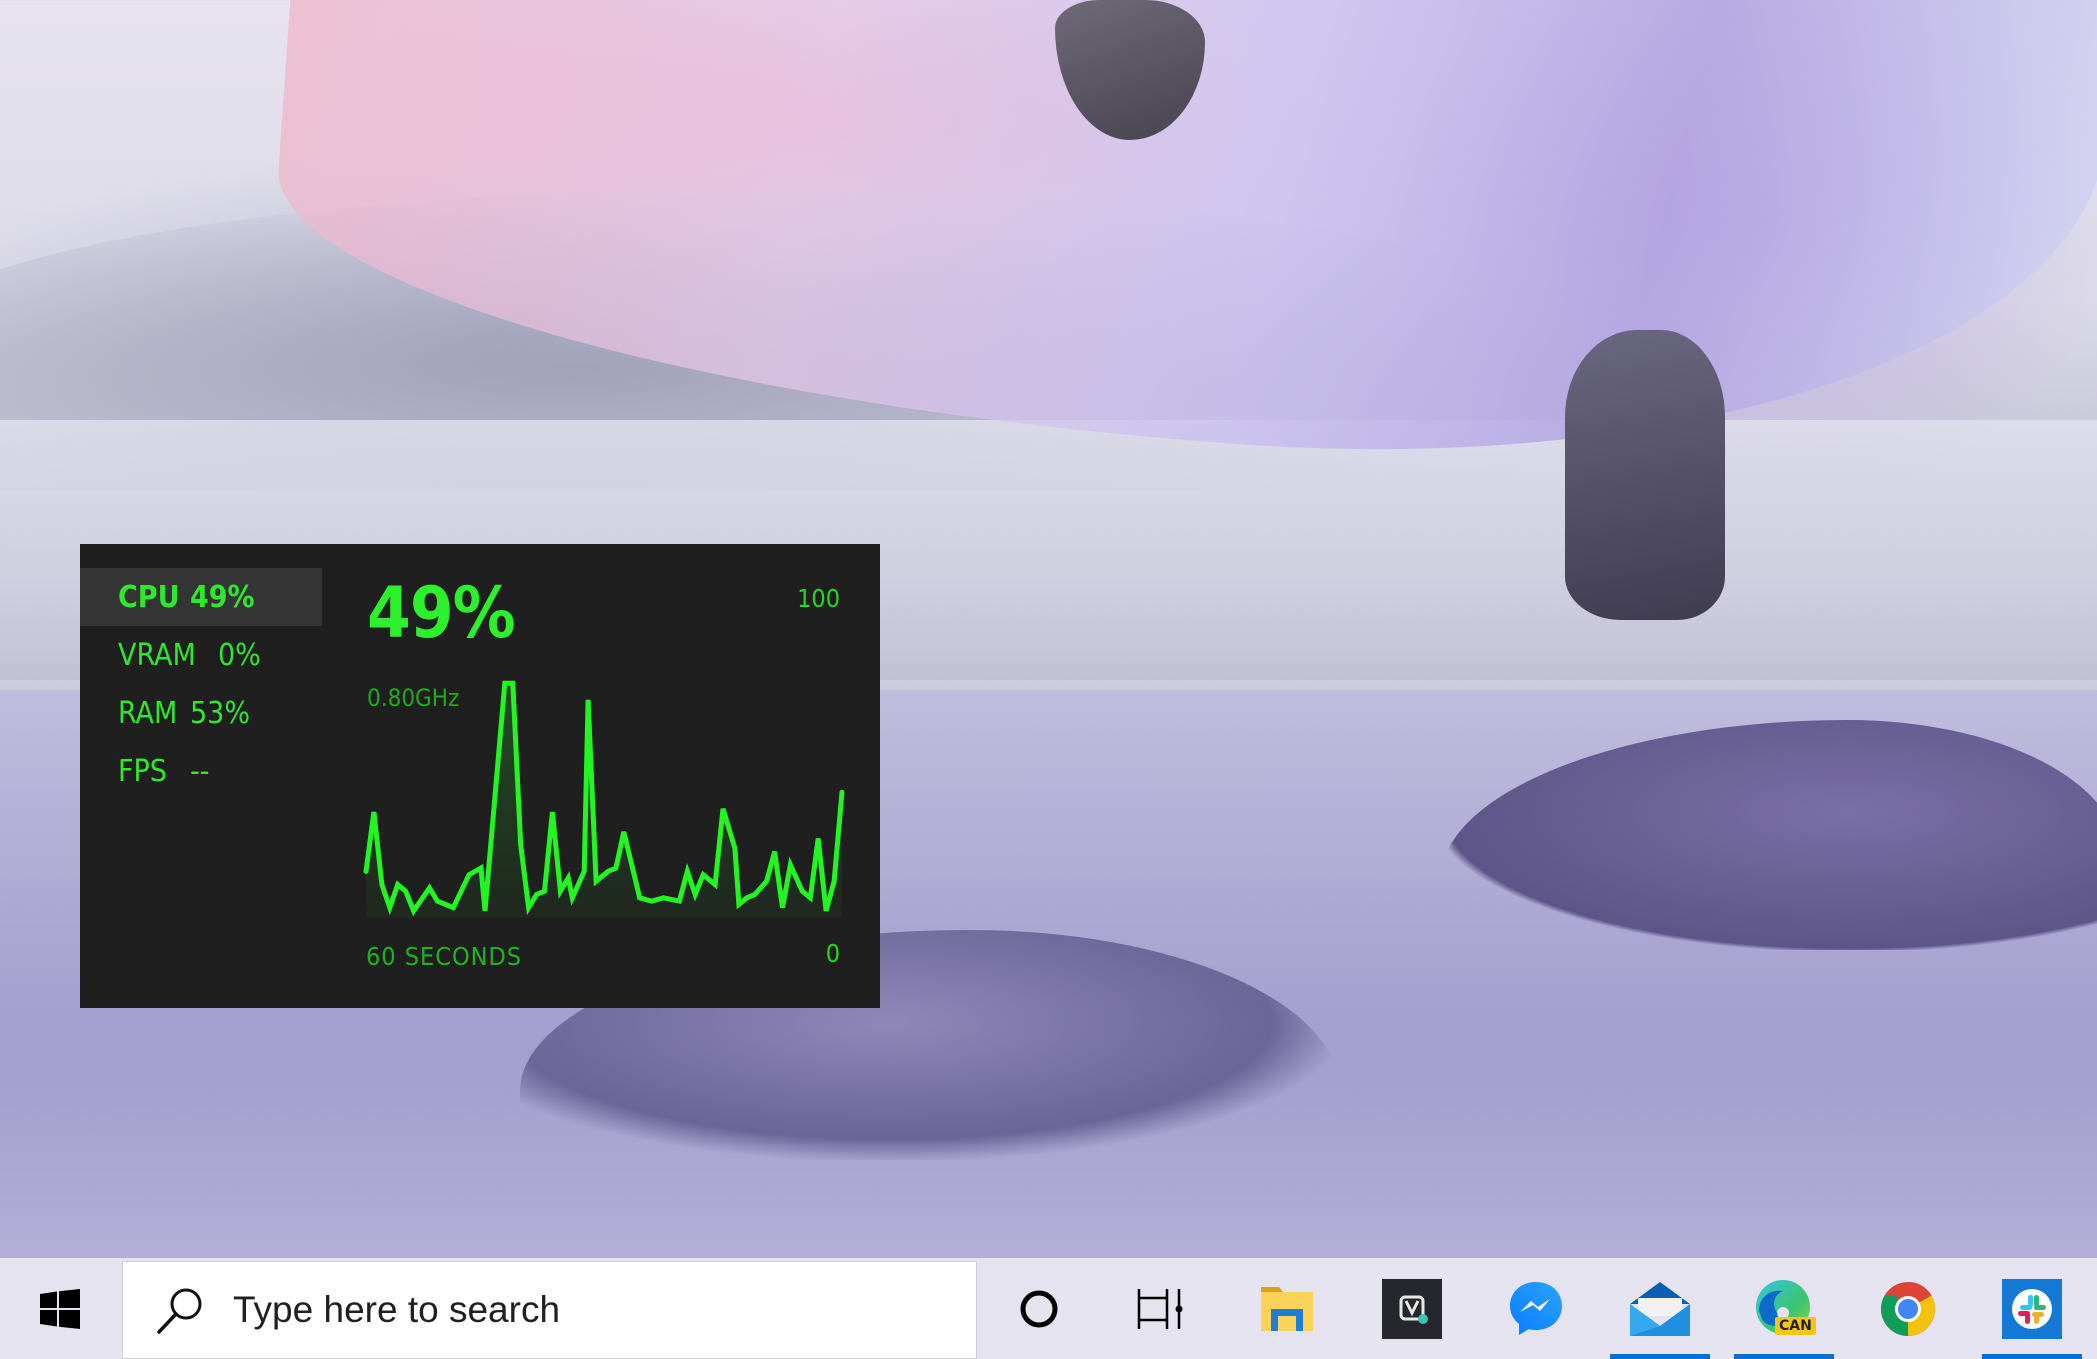  I want to click on edge-canary-icon: CAN, so click(1784, 1309).